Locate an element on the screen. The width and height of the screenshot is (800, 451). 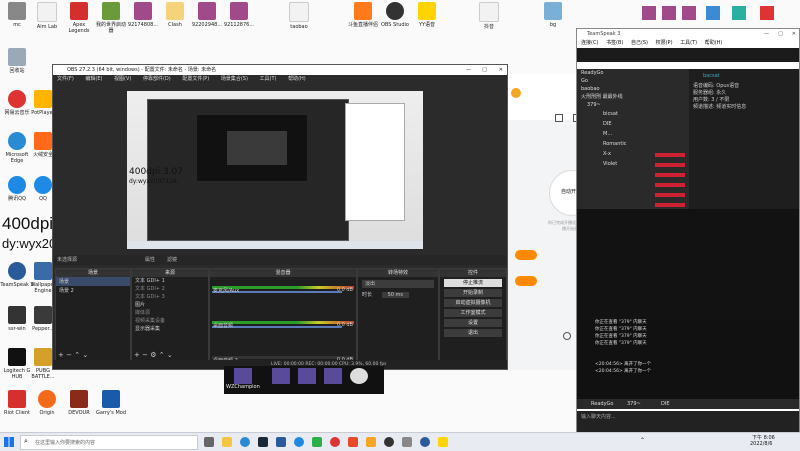
menu-docks: 停靠部件(D) is located at coordinates (157, 79).